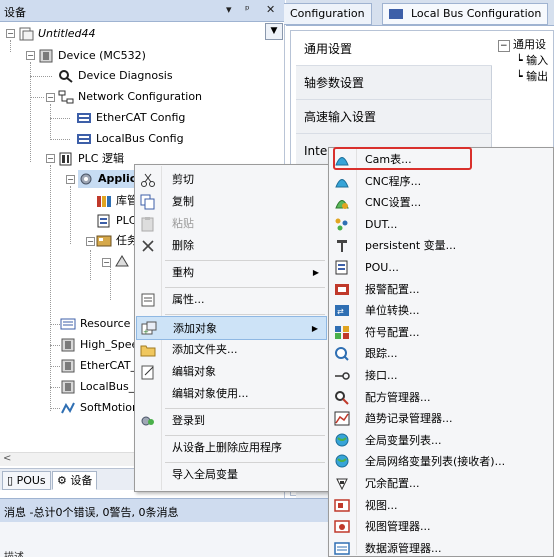 The width and height of the screenshot is (554, 557). Describe the element at coordinates (342, 483) in the screenshot. I see `redundancy-config-icon` at that location.